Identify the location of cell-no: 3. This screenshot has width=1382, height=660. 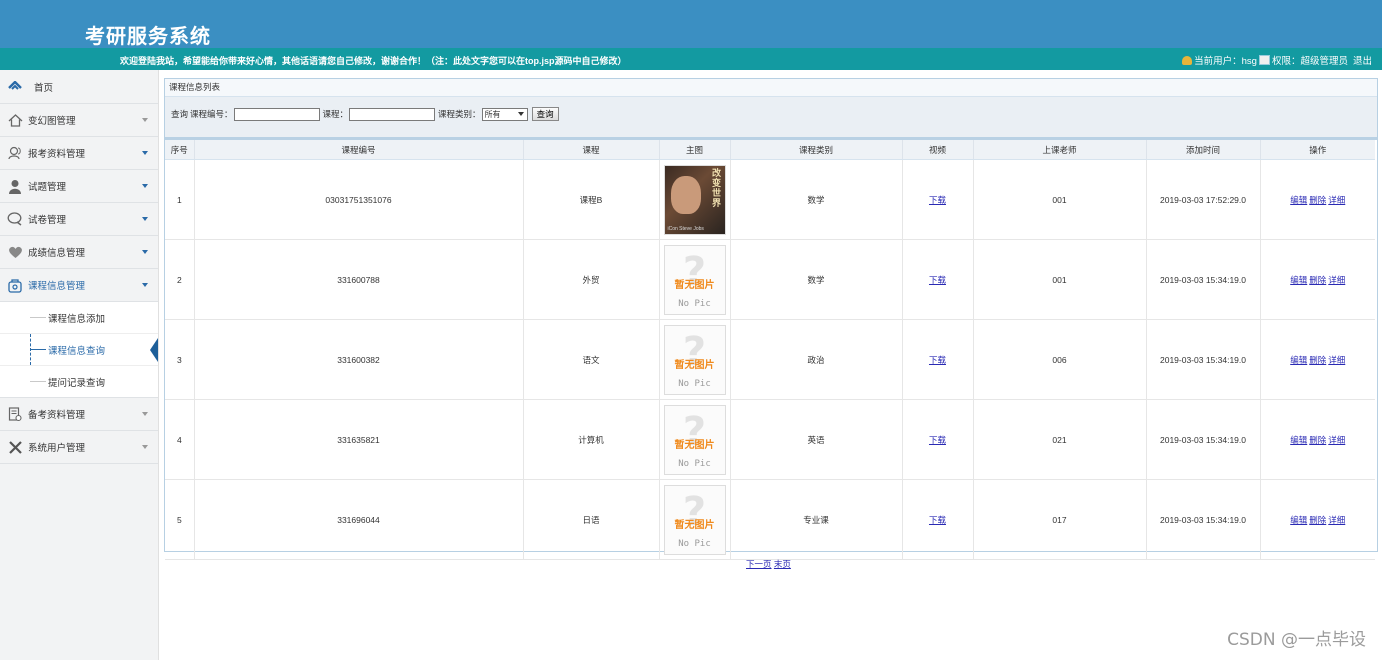
(180, 359).